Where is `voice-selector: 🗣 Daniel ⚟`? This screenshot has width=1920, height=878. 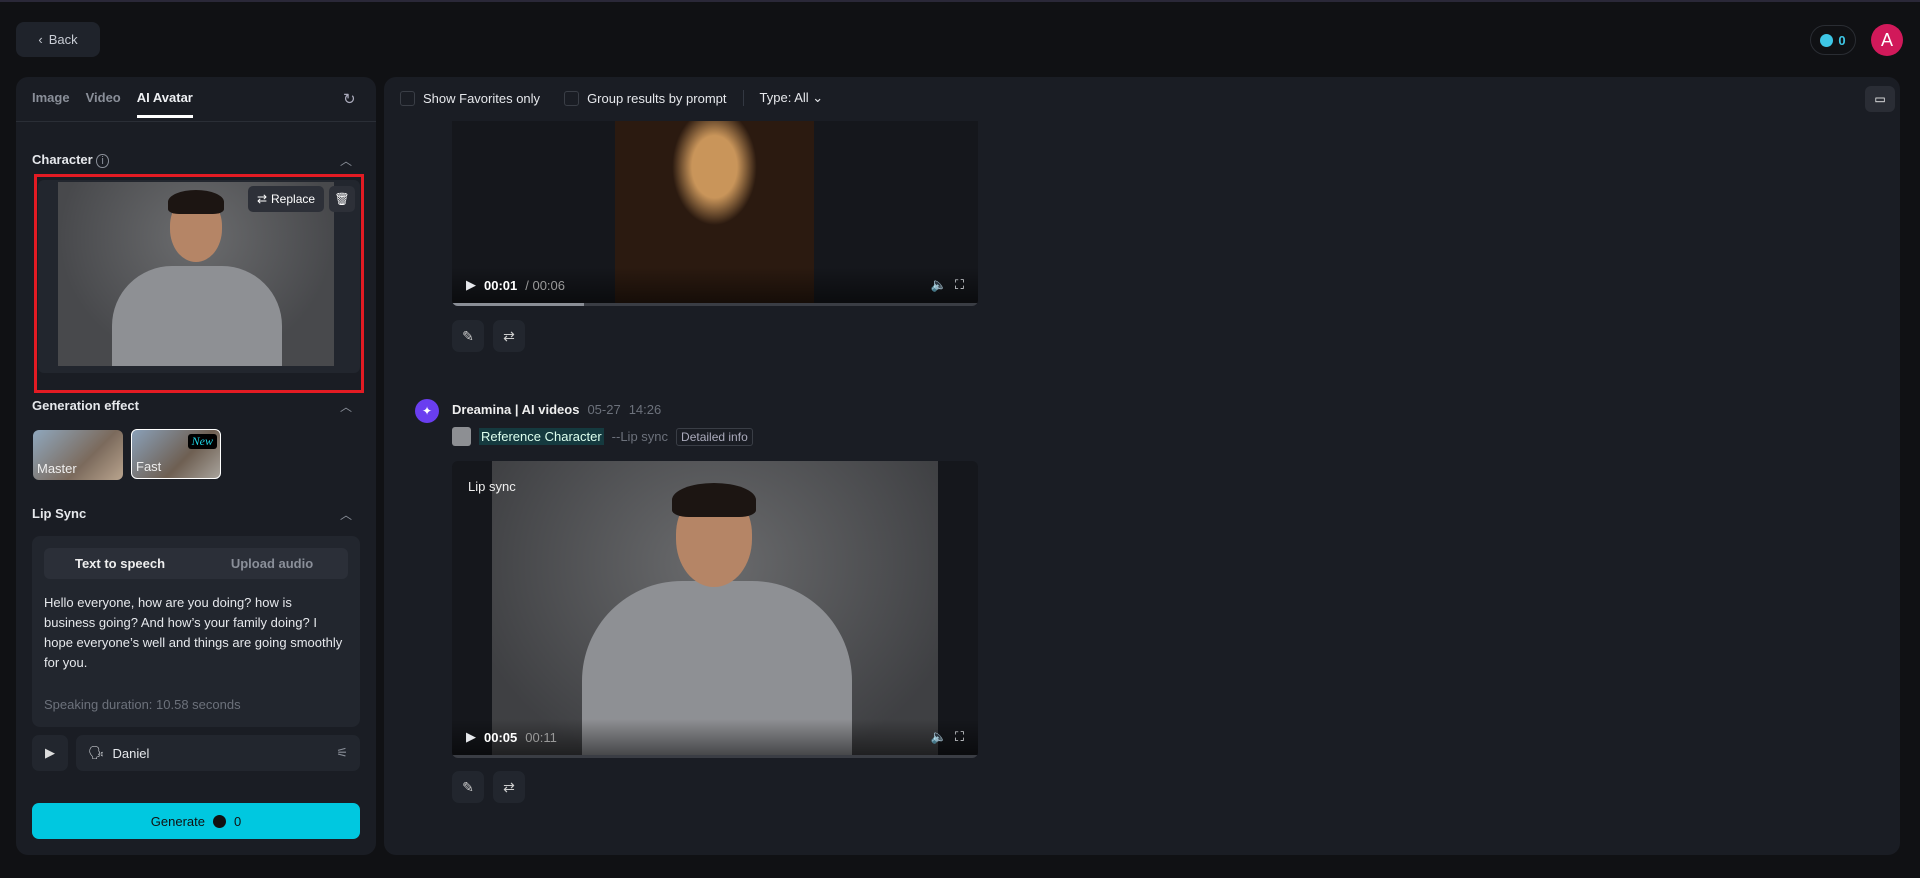
voice-selector: 🗣 Daniel ⚟ is located at coordinates (218, 753).